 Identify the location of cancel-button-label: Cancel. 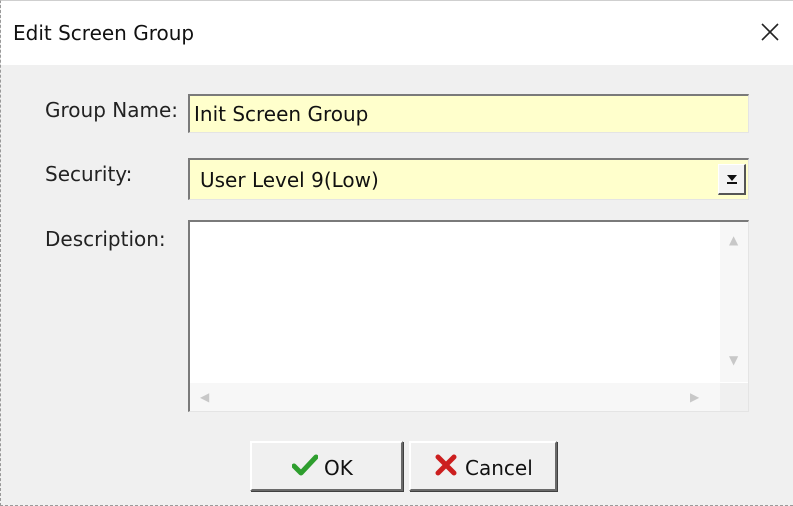
(499, 468).